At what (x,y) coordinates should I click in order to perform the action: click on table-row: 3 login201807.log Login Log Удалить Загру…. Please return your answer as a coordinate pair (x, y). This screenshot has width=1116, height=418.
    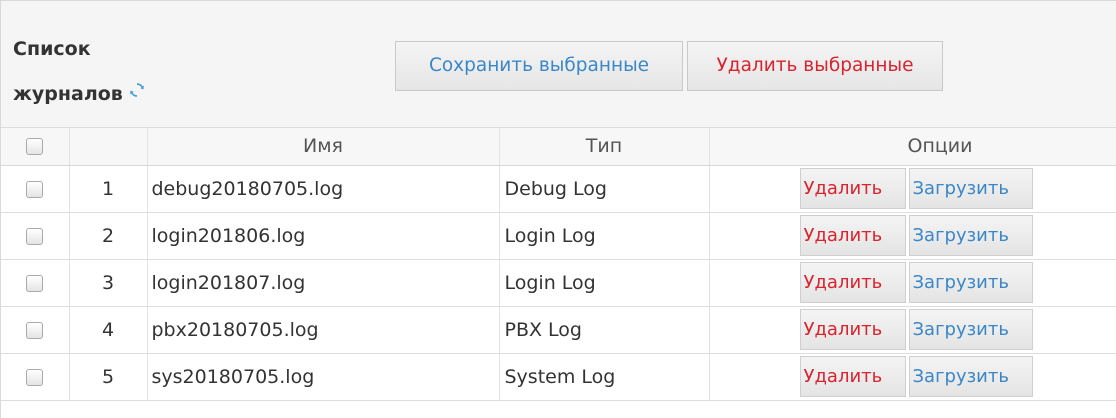
    Looking at the image, I should click on (558, 283).